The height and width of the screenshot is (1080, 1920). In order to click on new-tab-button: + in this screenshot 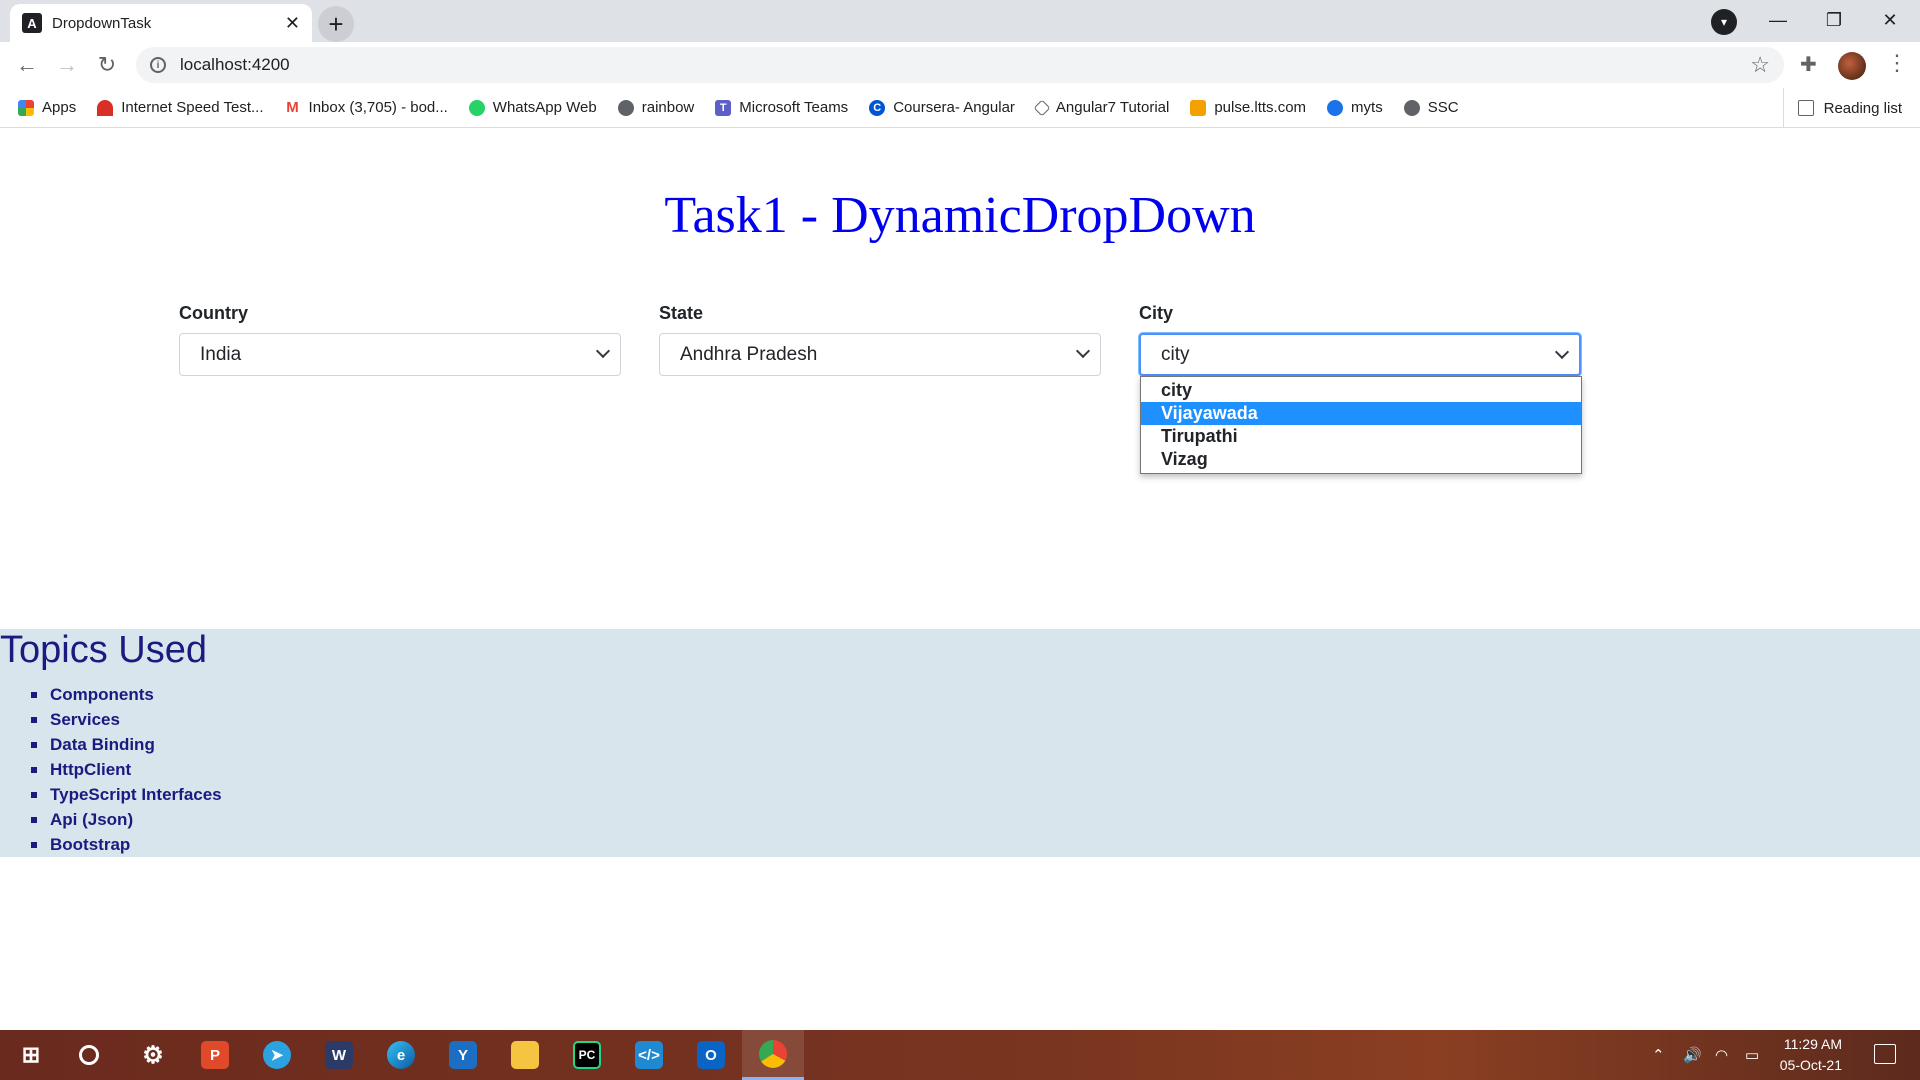, I will do `click(336, 24)`.